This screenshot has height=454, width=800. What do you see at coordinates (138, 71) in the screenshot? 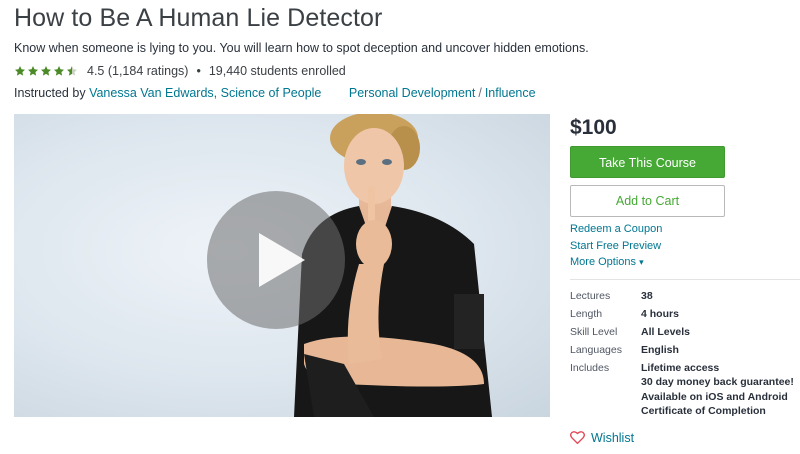
I see `rating-text: 4.5 (1,184 ratings)` at bounding box center [138, 71].